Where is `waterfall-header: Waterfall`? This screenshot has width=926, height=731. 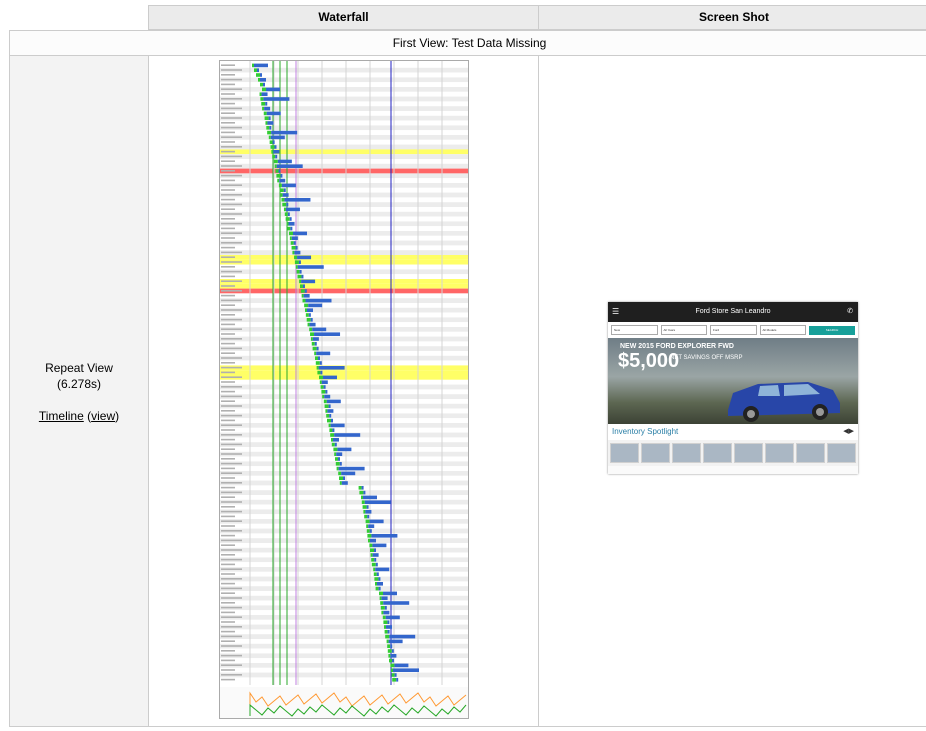 waterfall-header: Waterfall is located at coordinates (343, 17).